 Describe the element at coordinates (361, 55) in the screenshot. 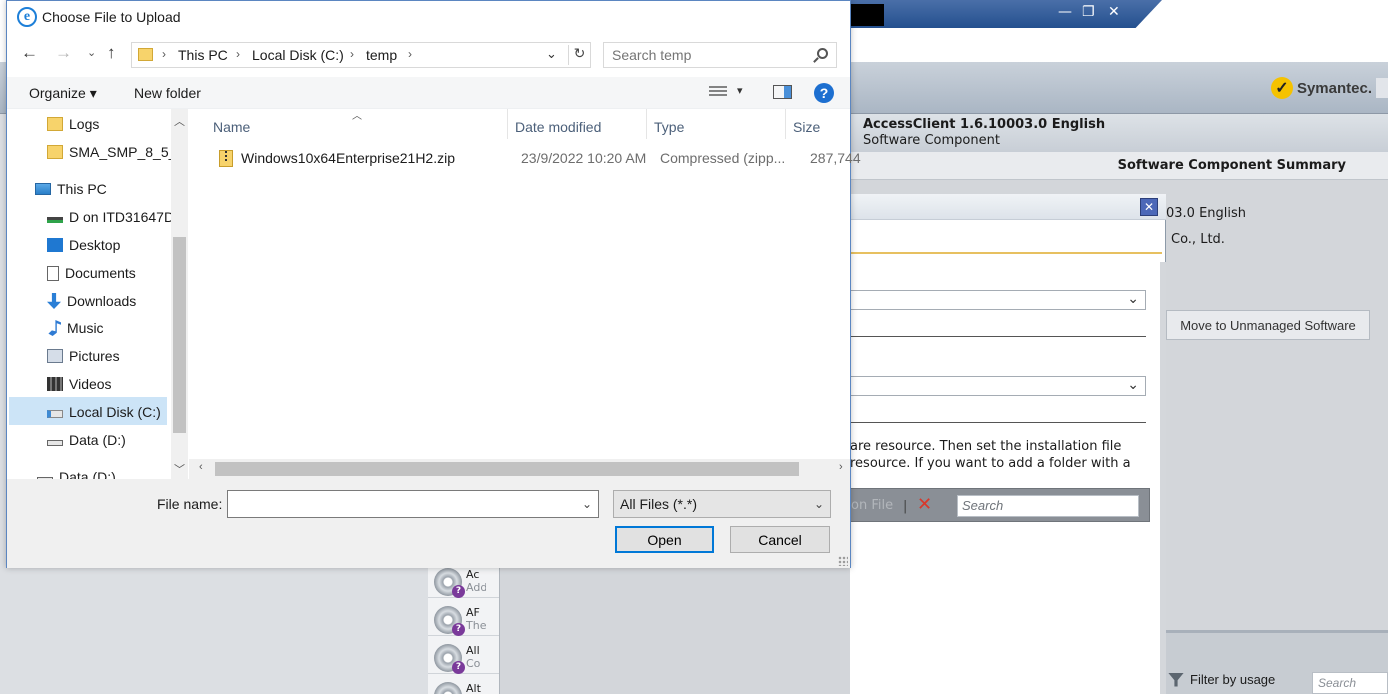

I see `address-bar: › This PC › Local Disk (C:) › temp › ⌄ ↻` at that location.